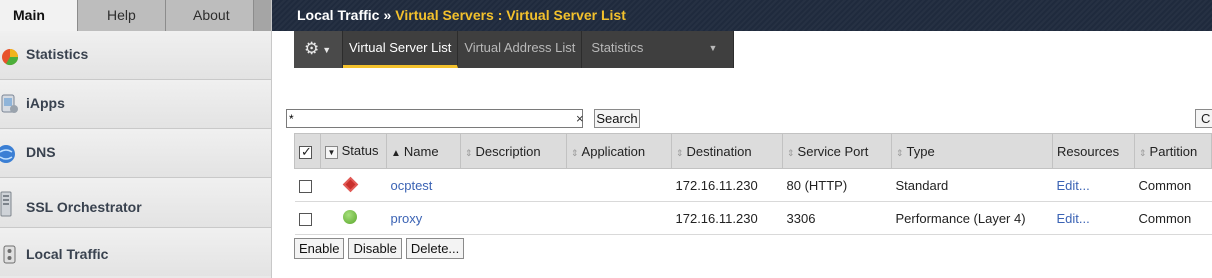 The image size is (1212, 278). Describe the element at coordinates (10, 204) in the screenshot. I see `ssl-orchestrator-icon` at that location.